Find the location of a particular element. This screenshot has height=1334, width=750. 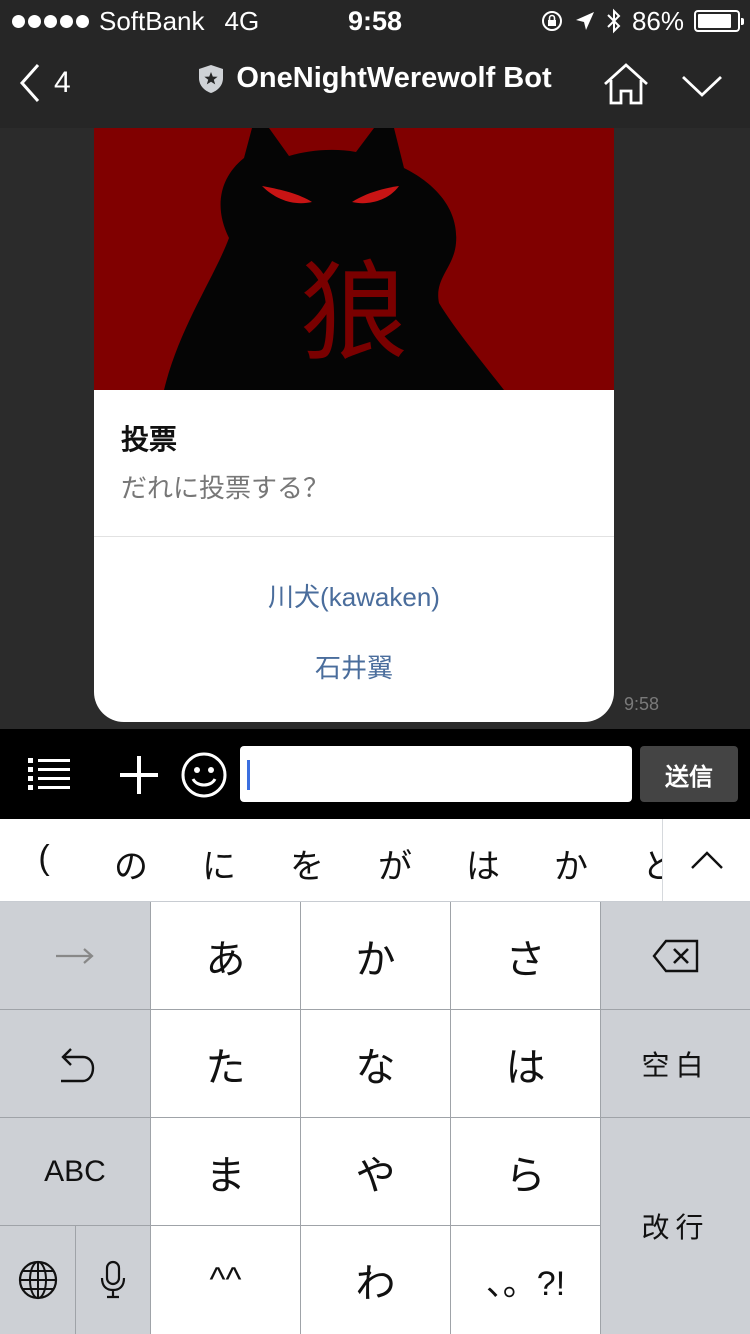

suggestion-item: に is located at coordinates (219, 863).